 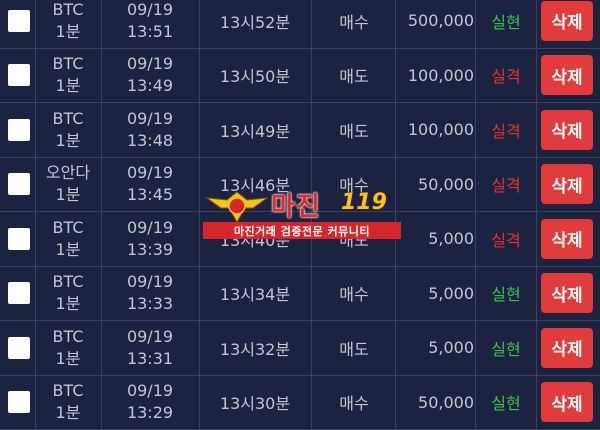 I want to click on table-row: BTC1분09/1913:4913시50분매도100,000실격삭제, so click(x=300, y=76).